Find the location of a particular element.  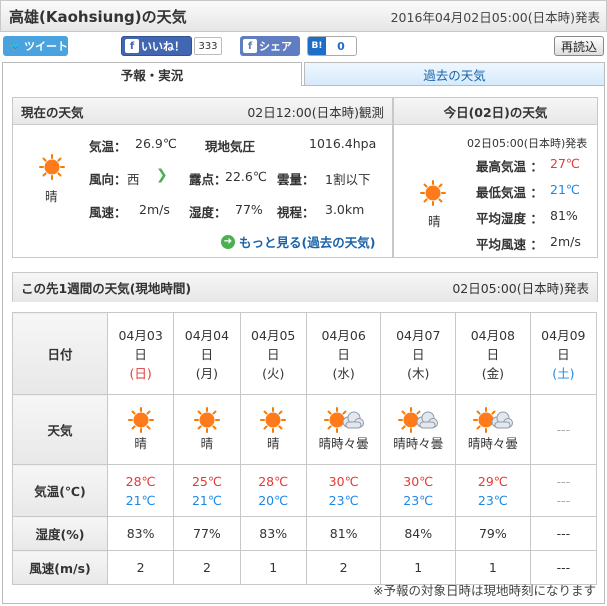

humidity-value: 77% is located at coordinates (249, 209).